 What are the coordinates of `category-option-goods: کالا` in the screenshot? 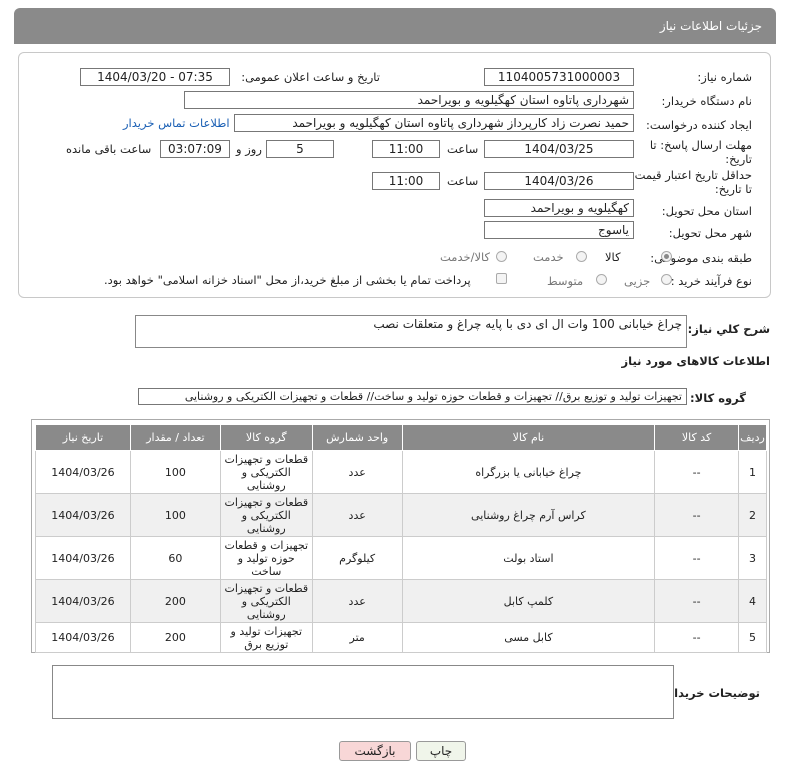 It's located at (613, 257).